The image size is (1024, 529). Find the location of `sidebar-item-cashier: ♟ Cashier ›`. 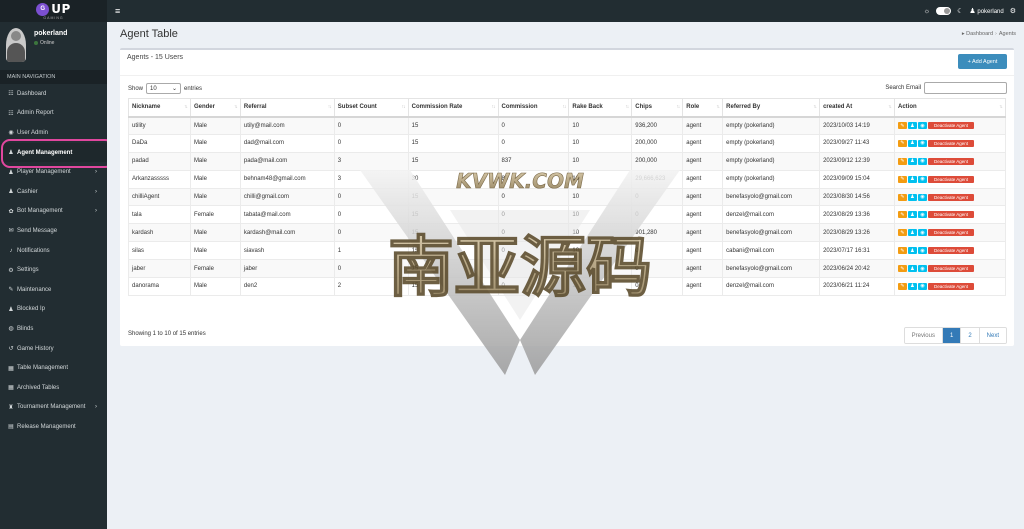

sidebar-item-cashier: ♟ Cashier › is located at coordinates (53, 192).